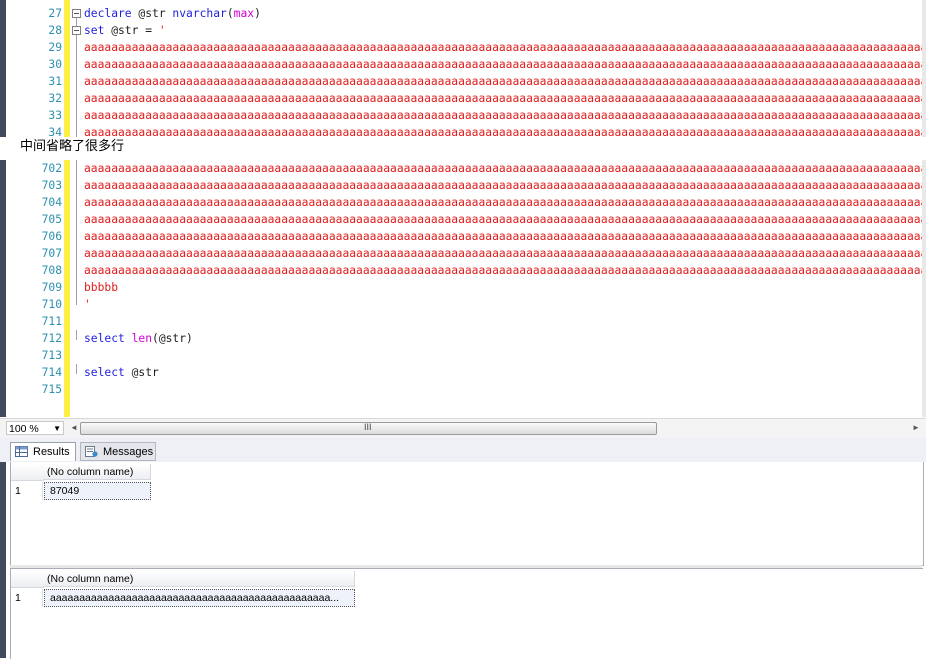 Image resolution: width=926 pixels, height=659 pixels. What do you see at coordinates (118, 451) in the screenshot?
I see `tab-messages: Messages` at bounding box center [118, 451].